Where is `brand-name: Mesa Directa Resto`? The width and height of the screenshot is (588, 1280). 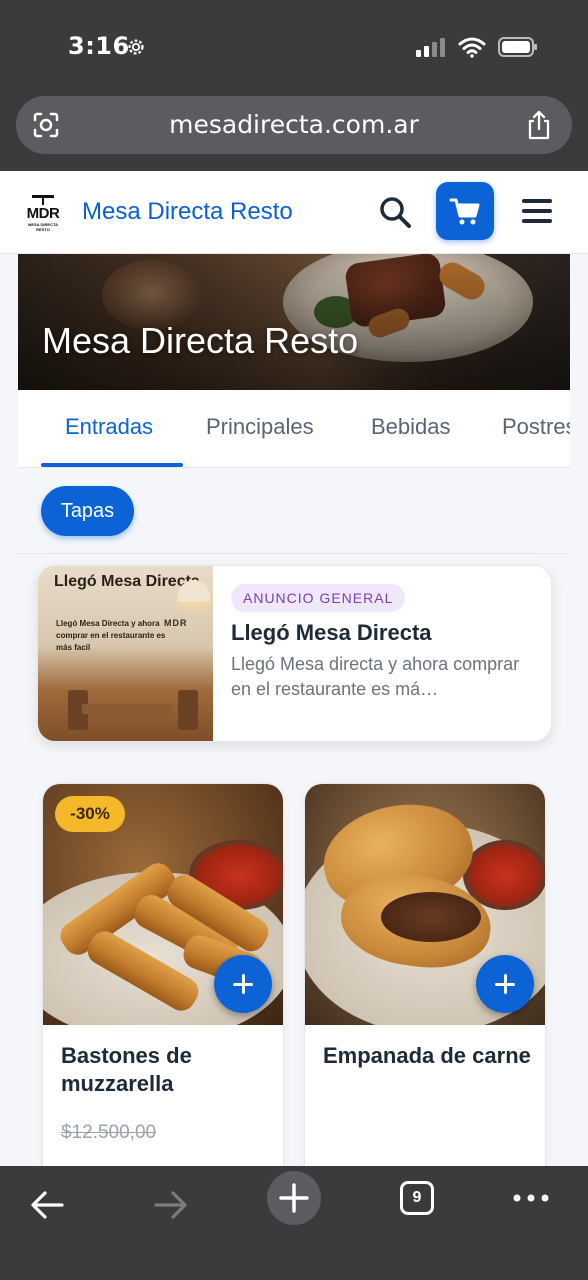 brand-name: Mesa Directa Resto is located at coordinates (187, 212).